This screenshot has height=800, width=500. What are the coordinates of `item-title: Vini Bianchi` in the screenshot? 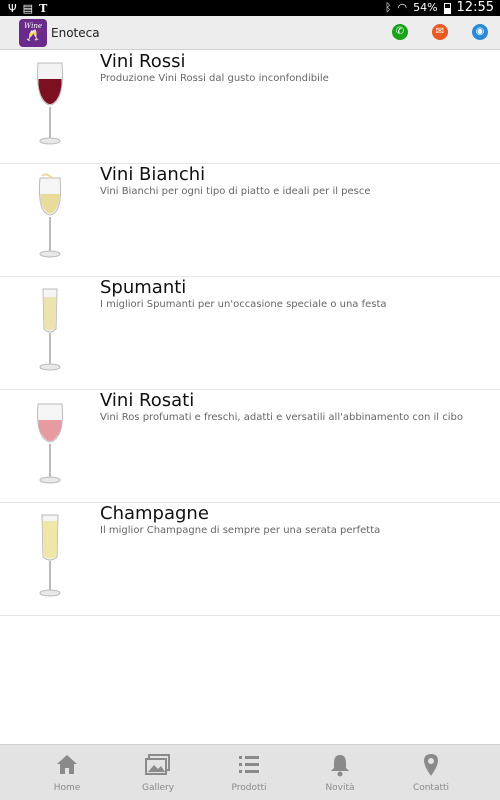 It's located at (153, 174).